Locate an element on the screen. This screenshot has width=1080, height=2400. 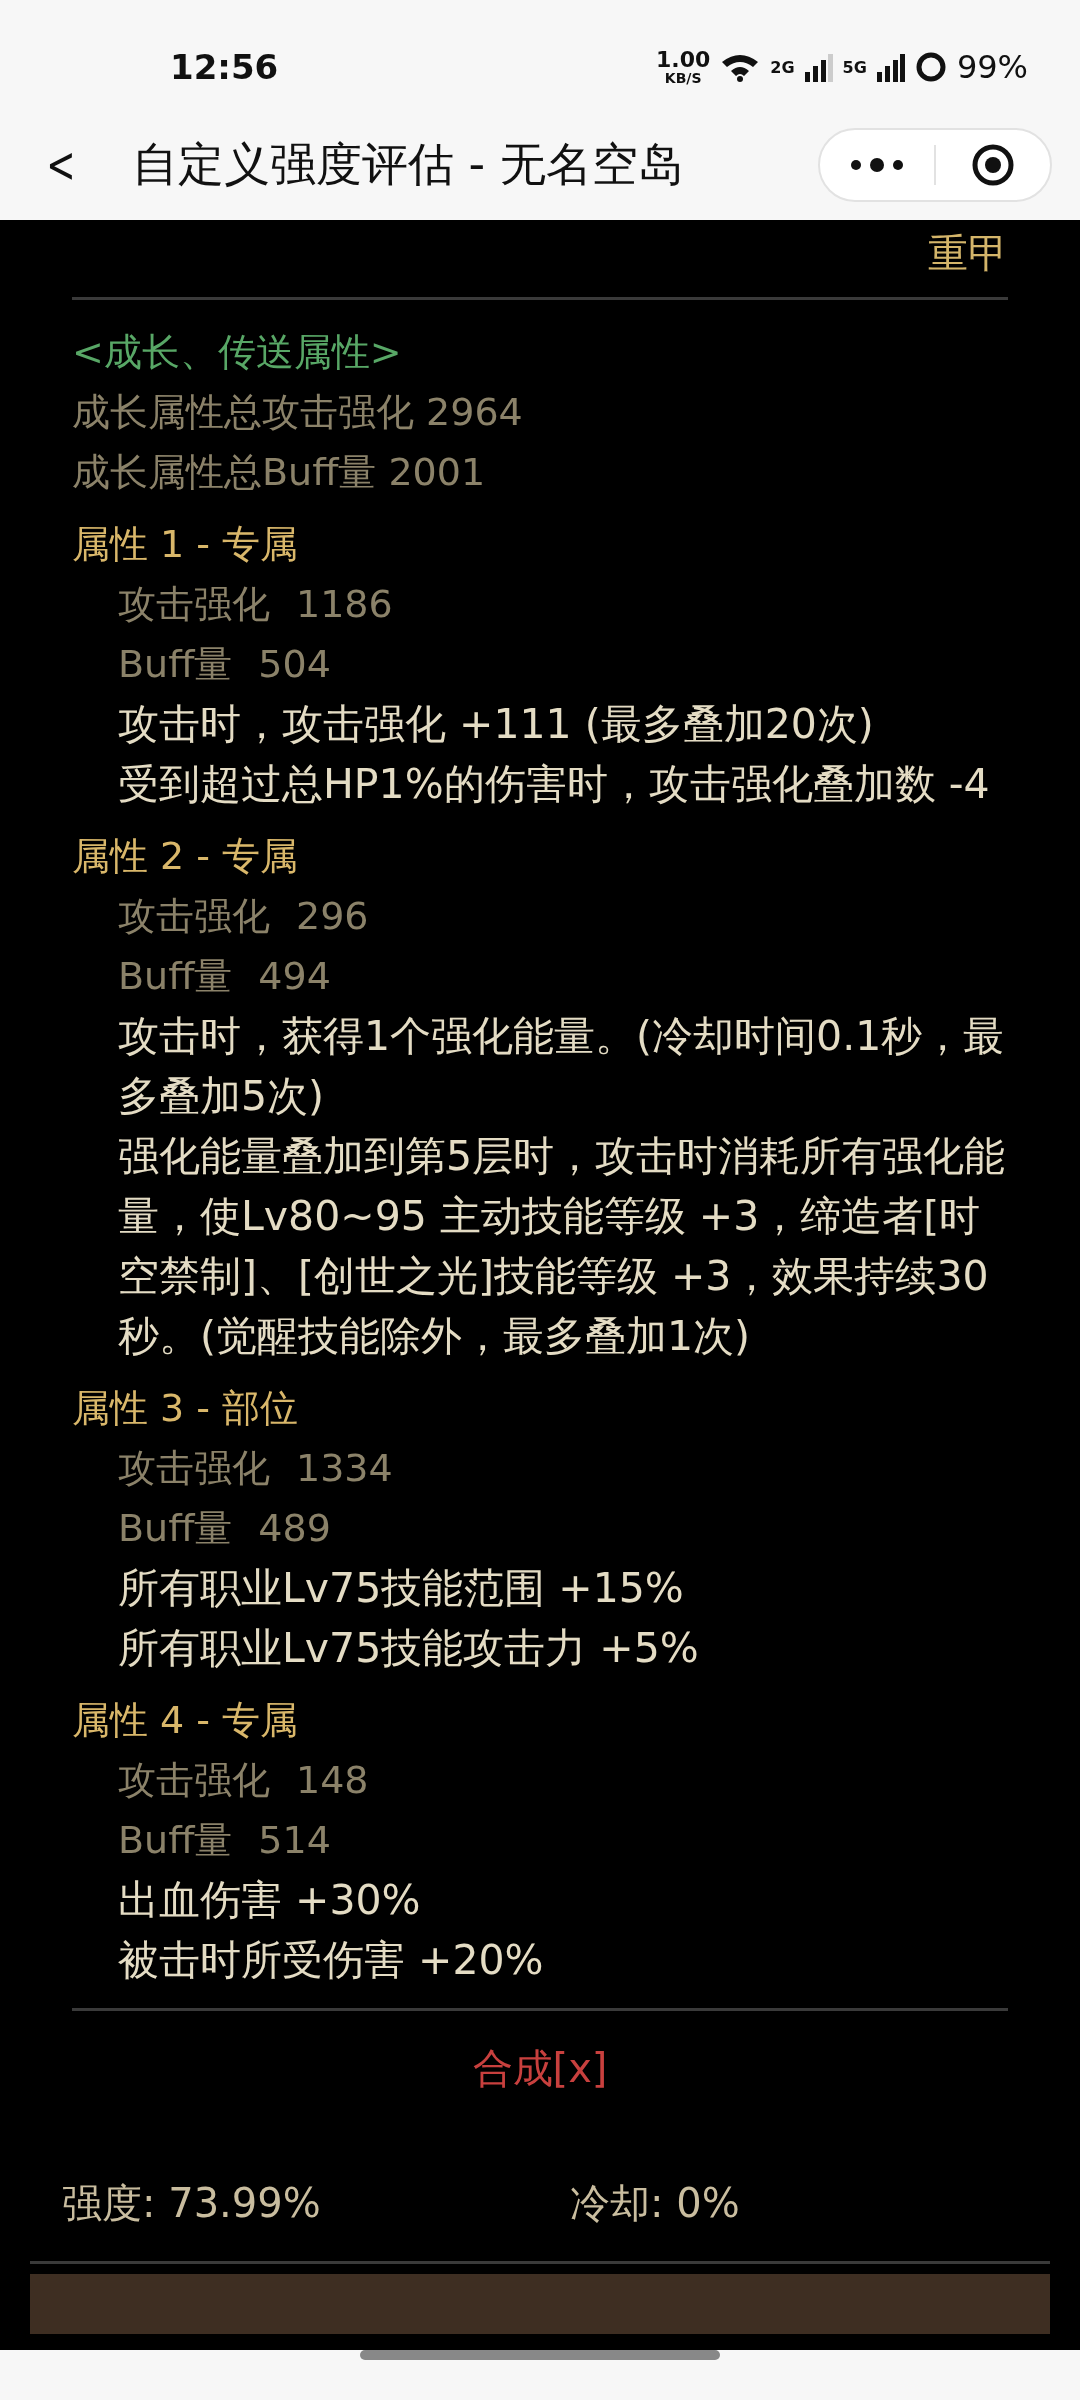
stat-value: 489 is located at coordinates (294, 1528).